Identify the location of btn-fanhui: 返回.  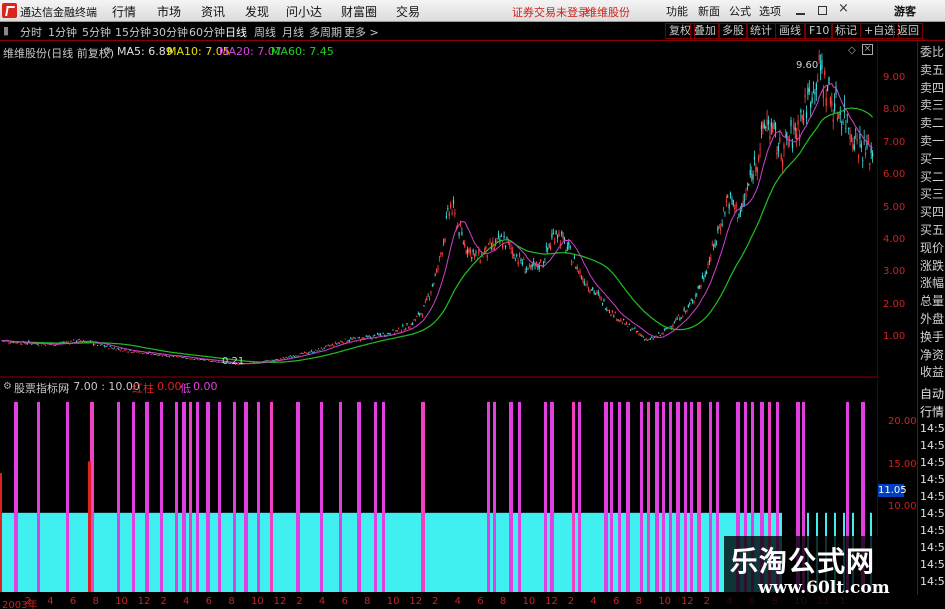
(908, 31).